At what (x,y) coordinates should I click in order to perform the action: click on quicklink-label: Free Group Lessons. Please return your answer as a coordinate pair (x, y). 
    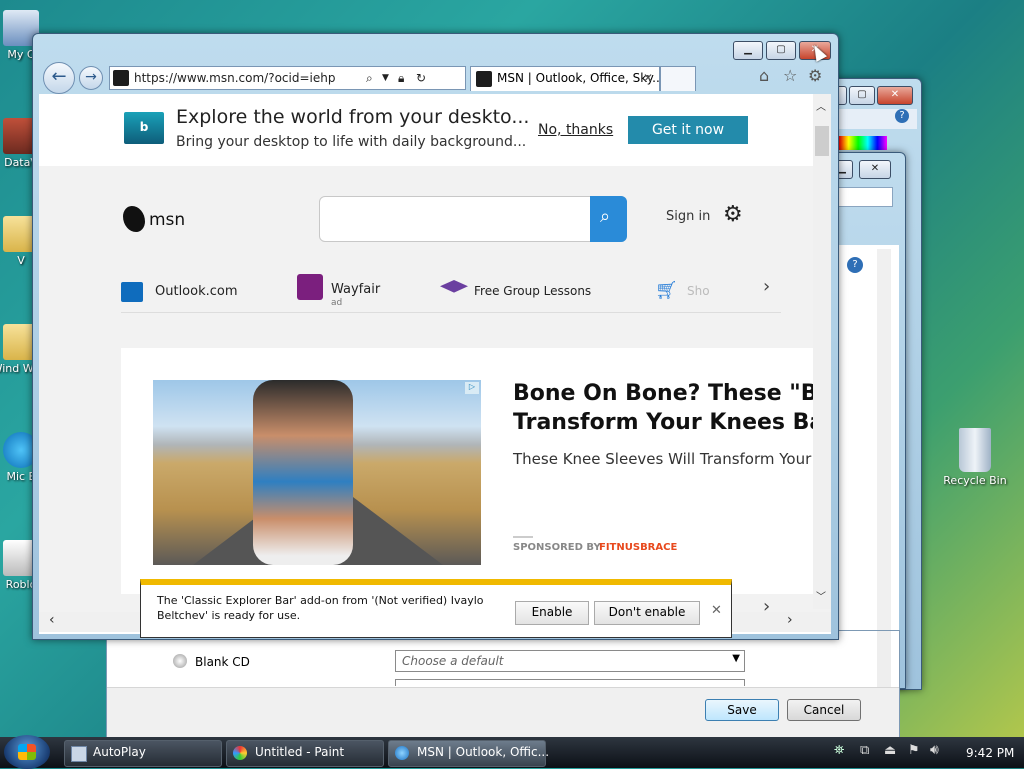
    Looking at the image, I should click on (533, 291).